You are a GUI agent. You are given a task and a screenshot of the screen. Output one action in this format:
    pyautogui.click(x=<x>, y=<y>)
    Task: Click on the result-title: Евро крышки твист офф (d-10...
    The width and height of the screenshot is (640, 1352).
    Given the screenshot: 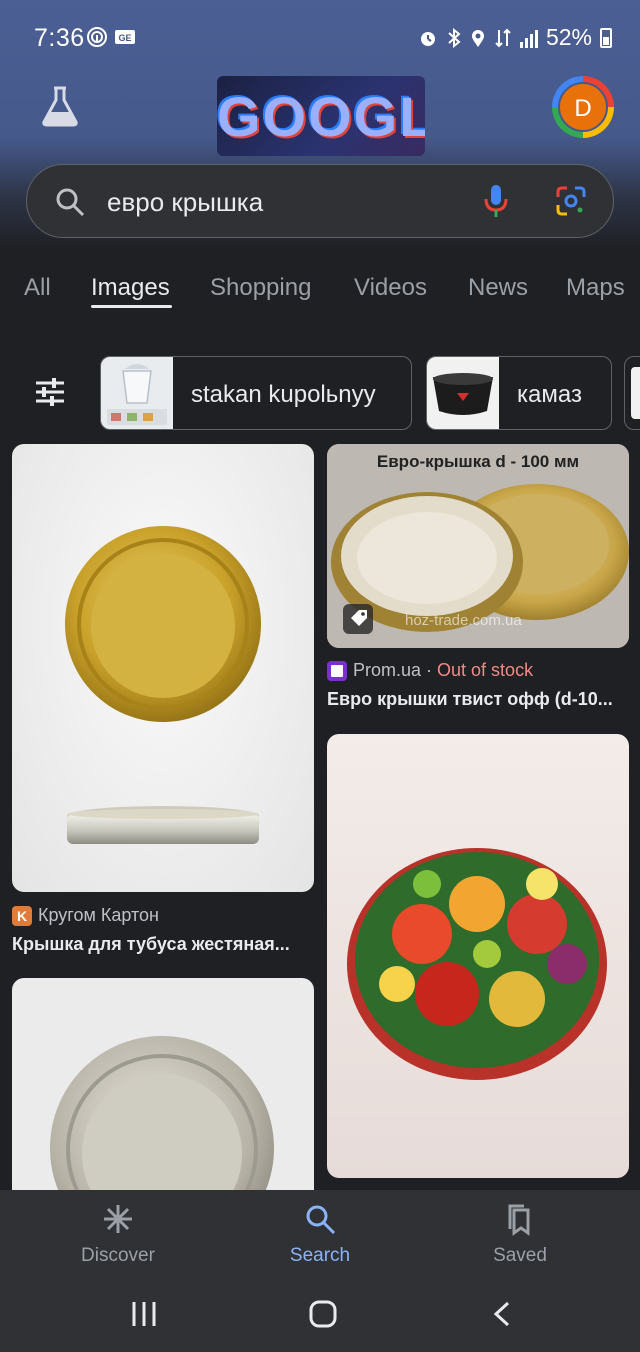 What is the action you would take?
    pyautogui.click(x=476, y=699)
    